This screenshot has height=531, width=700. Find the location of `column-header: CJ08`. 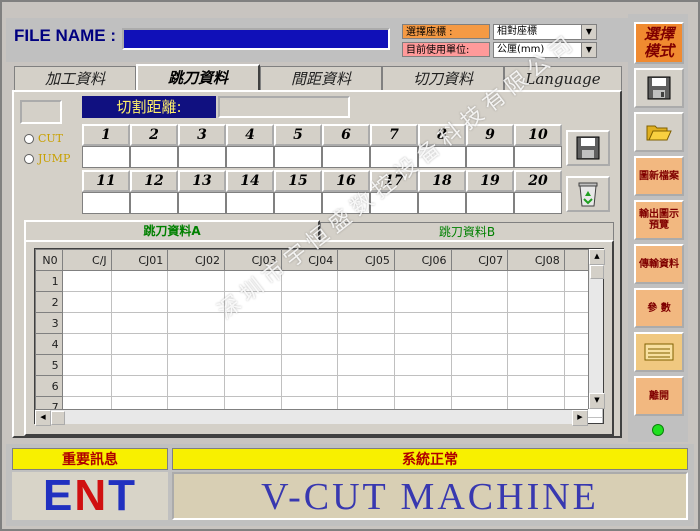

column-header: CJ08 is located at coordinates (536, 260).